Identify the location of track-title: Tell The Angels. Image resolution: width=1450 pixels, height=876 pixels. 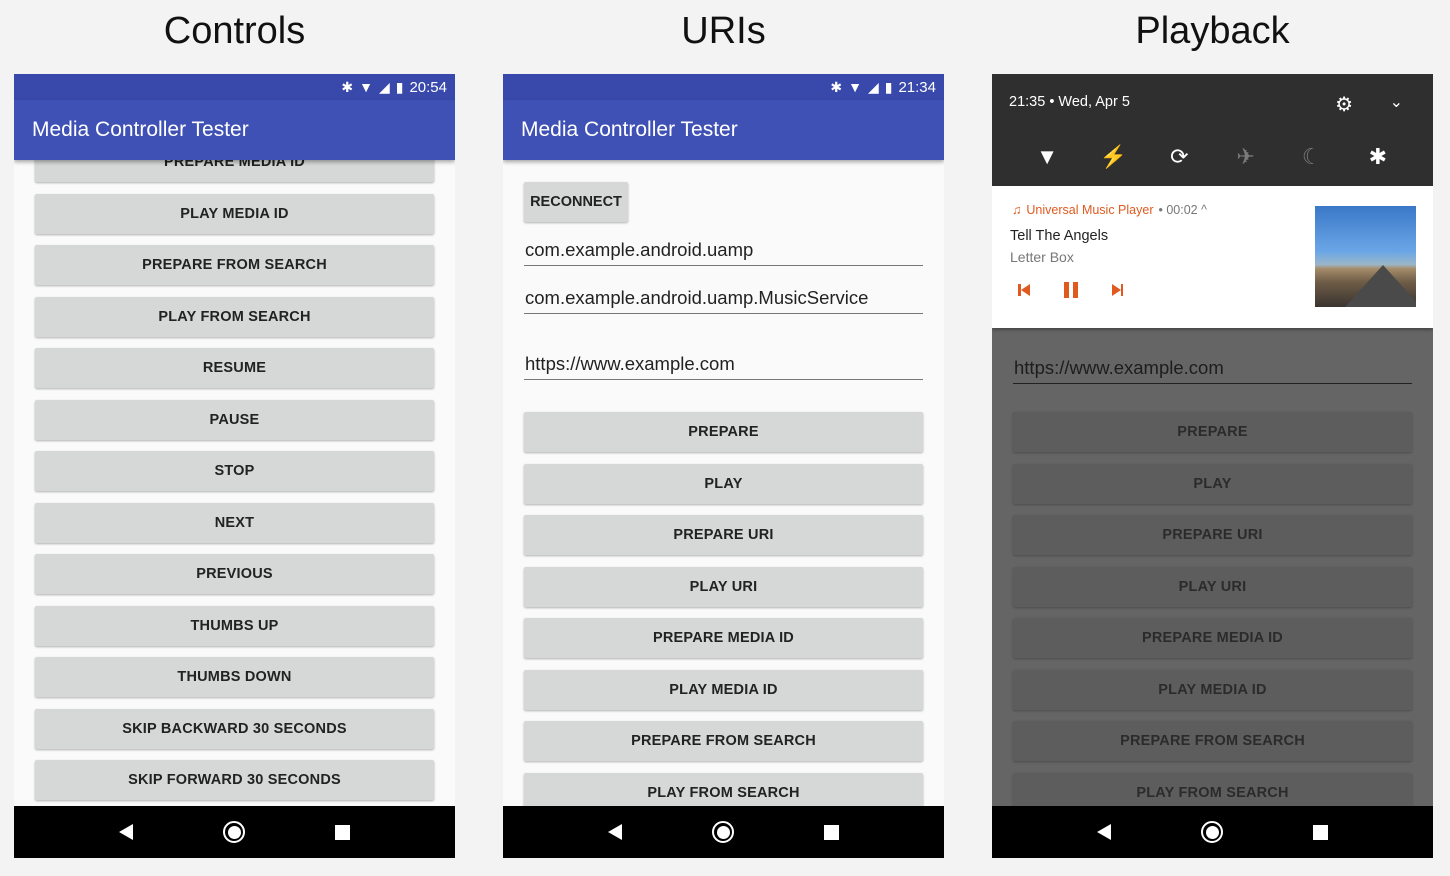
(1059, 236).